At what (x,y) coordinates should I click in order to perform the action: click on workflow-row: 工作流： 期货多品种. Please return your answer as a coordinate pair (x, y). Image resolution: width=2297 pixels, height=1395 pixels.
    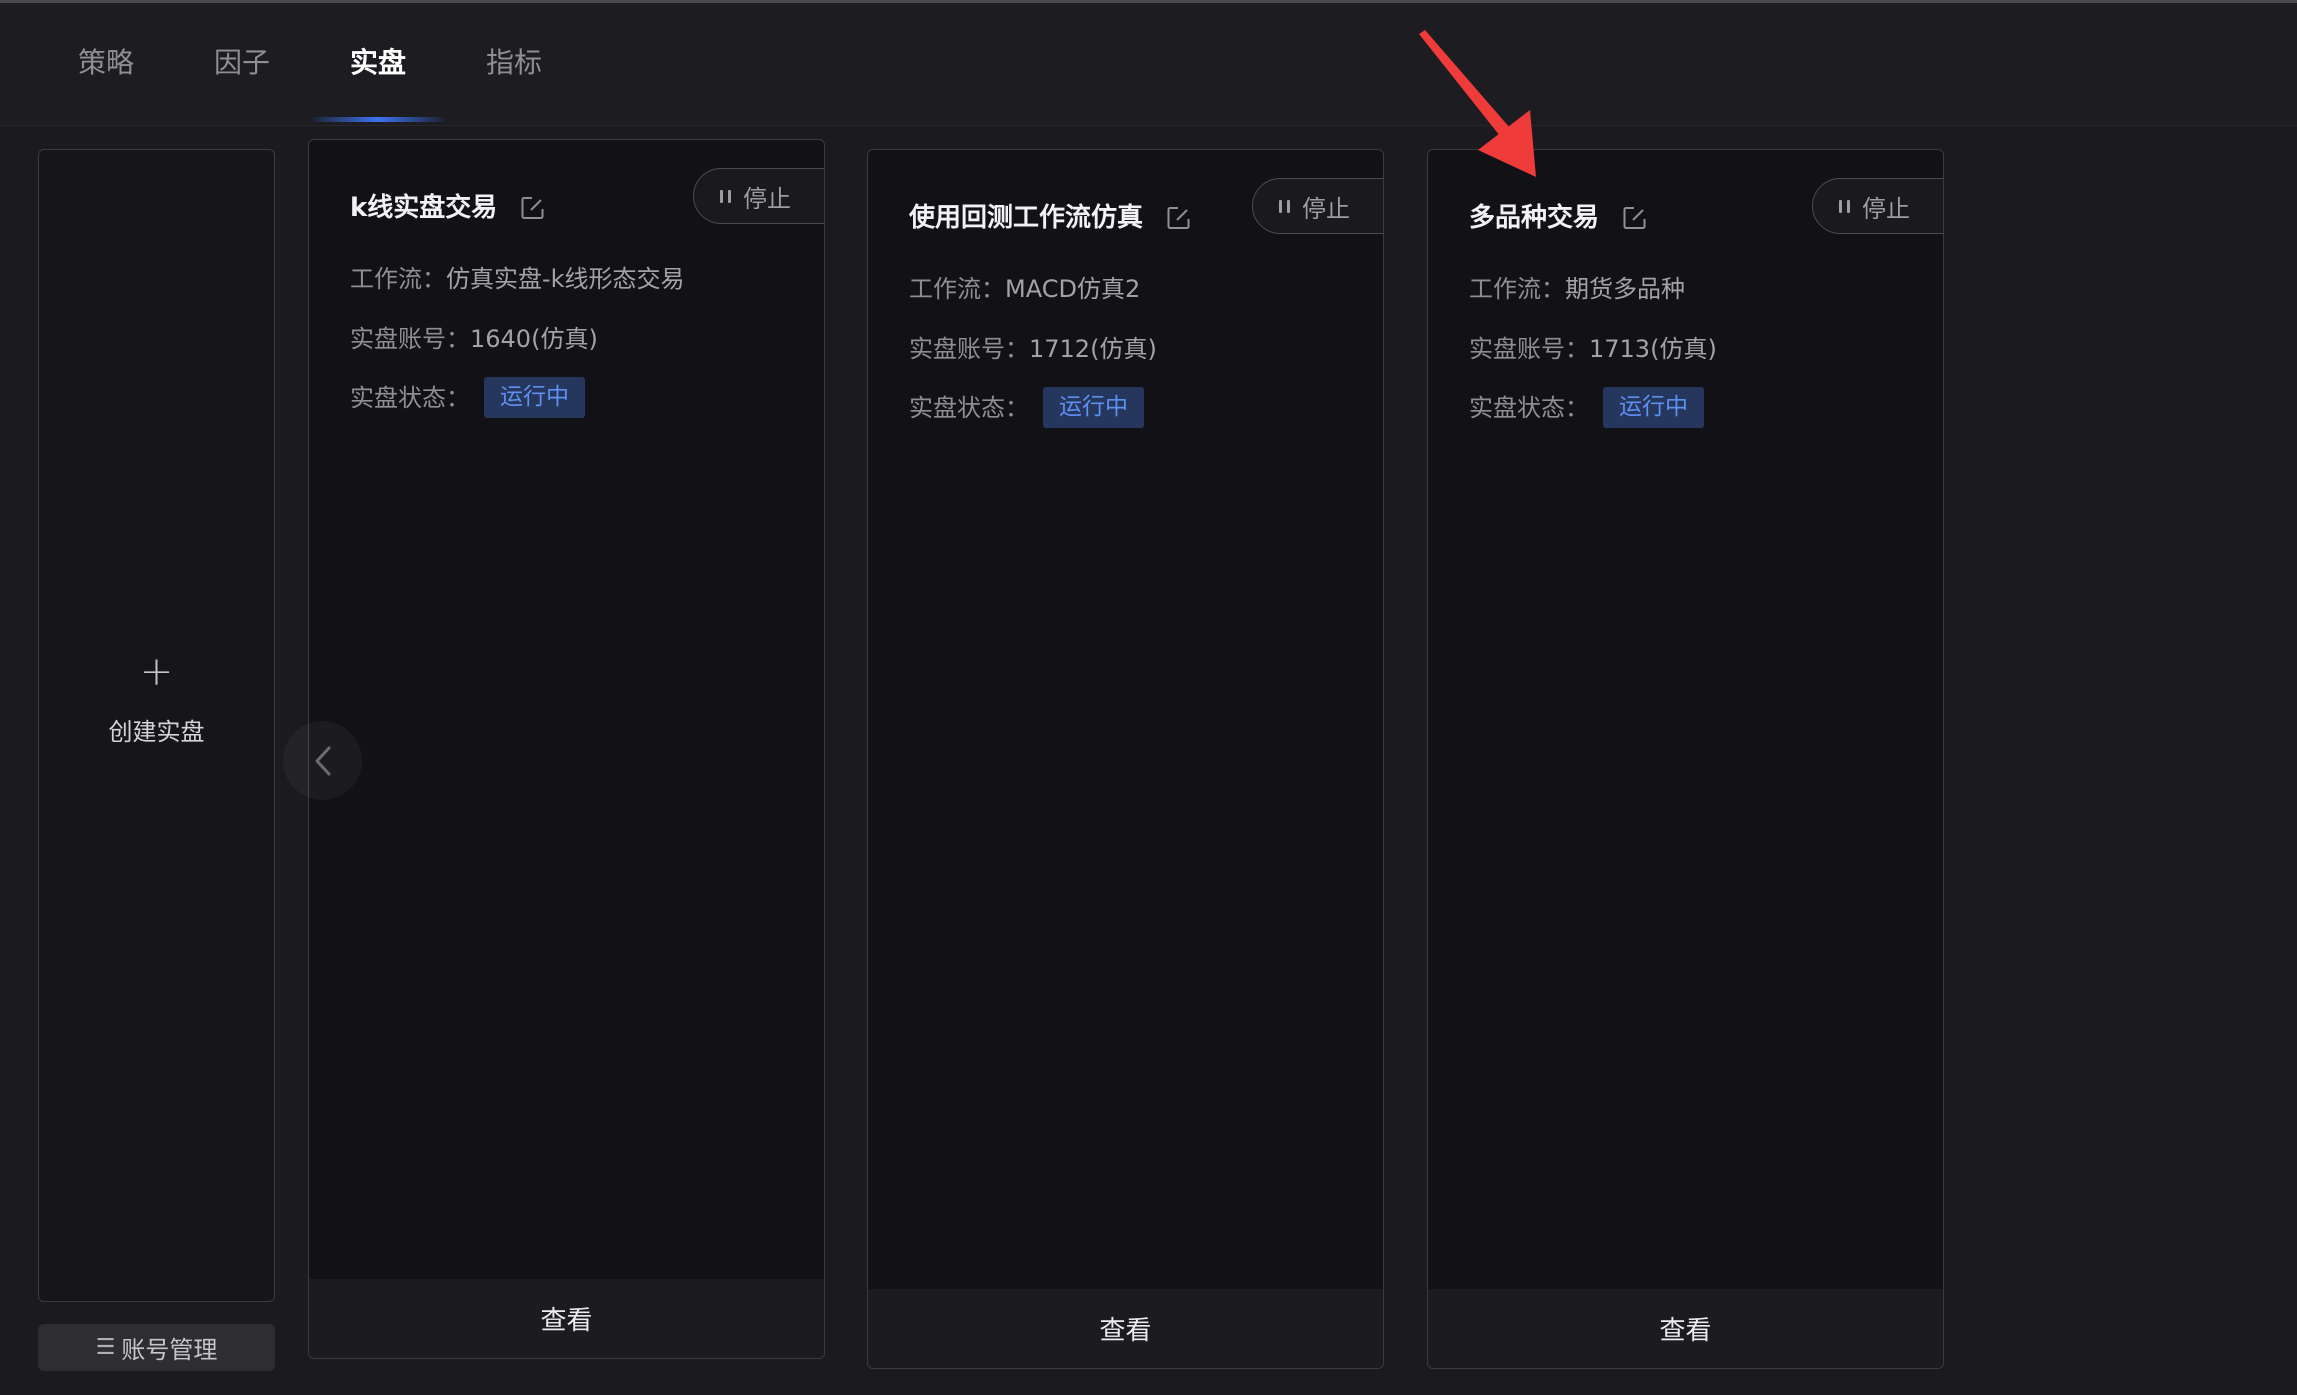
    Looking at the image, I should click on (1577, 289).